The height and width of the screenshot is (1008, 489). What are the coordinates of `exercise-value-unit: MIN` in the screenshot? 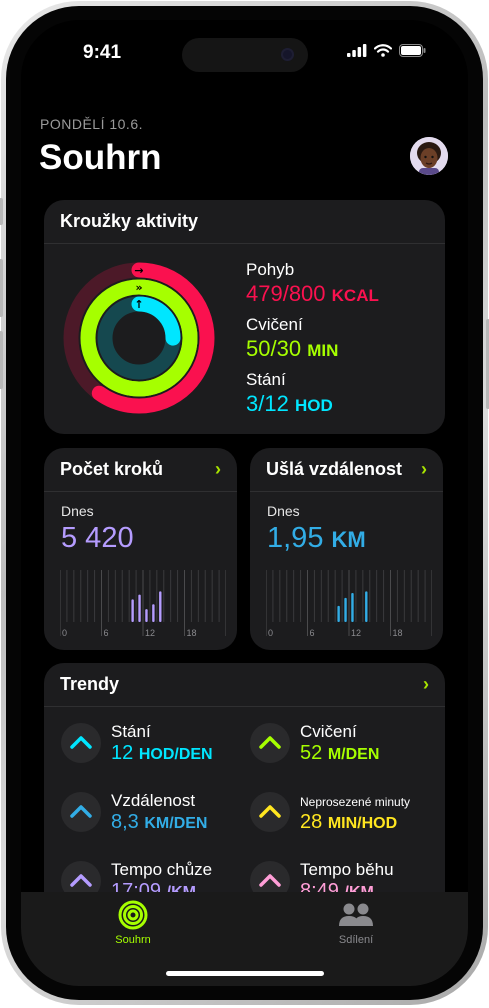 It's located at (323, 350).